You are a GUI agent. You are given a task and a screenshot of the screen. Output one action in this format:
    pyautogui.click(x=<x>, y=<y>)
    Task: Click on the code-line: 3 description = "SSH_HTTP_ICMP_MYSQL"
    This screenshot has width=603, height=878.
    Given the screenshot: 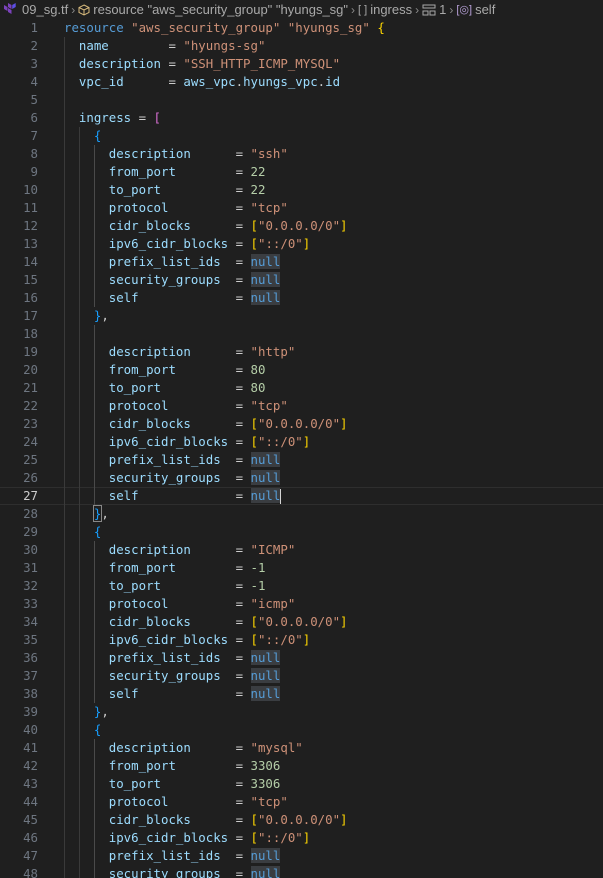 What is the action you would take?
    pyautogui.click(x=301, y=64)
    